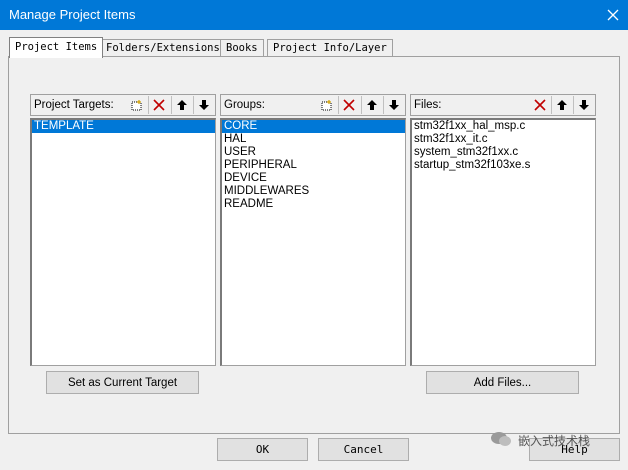 The image size is (628, 470). Describe the element at coordinates (503, 152) in the screenshot. I see `list-item: system_stm32f1xx.c` at that location.